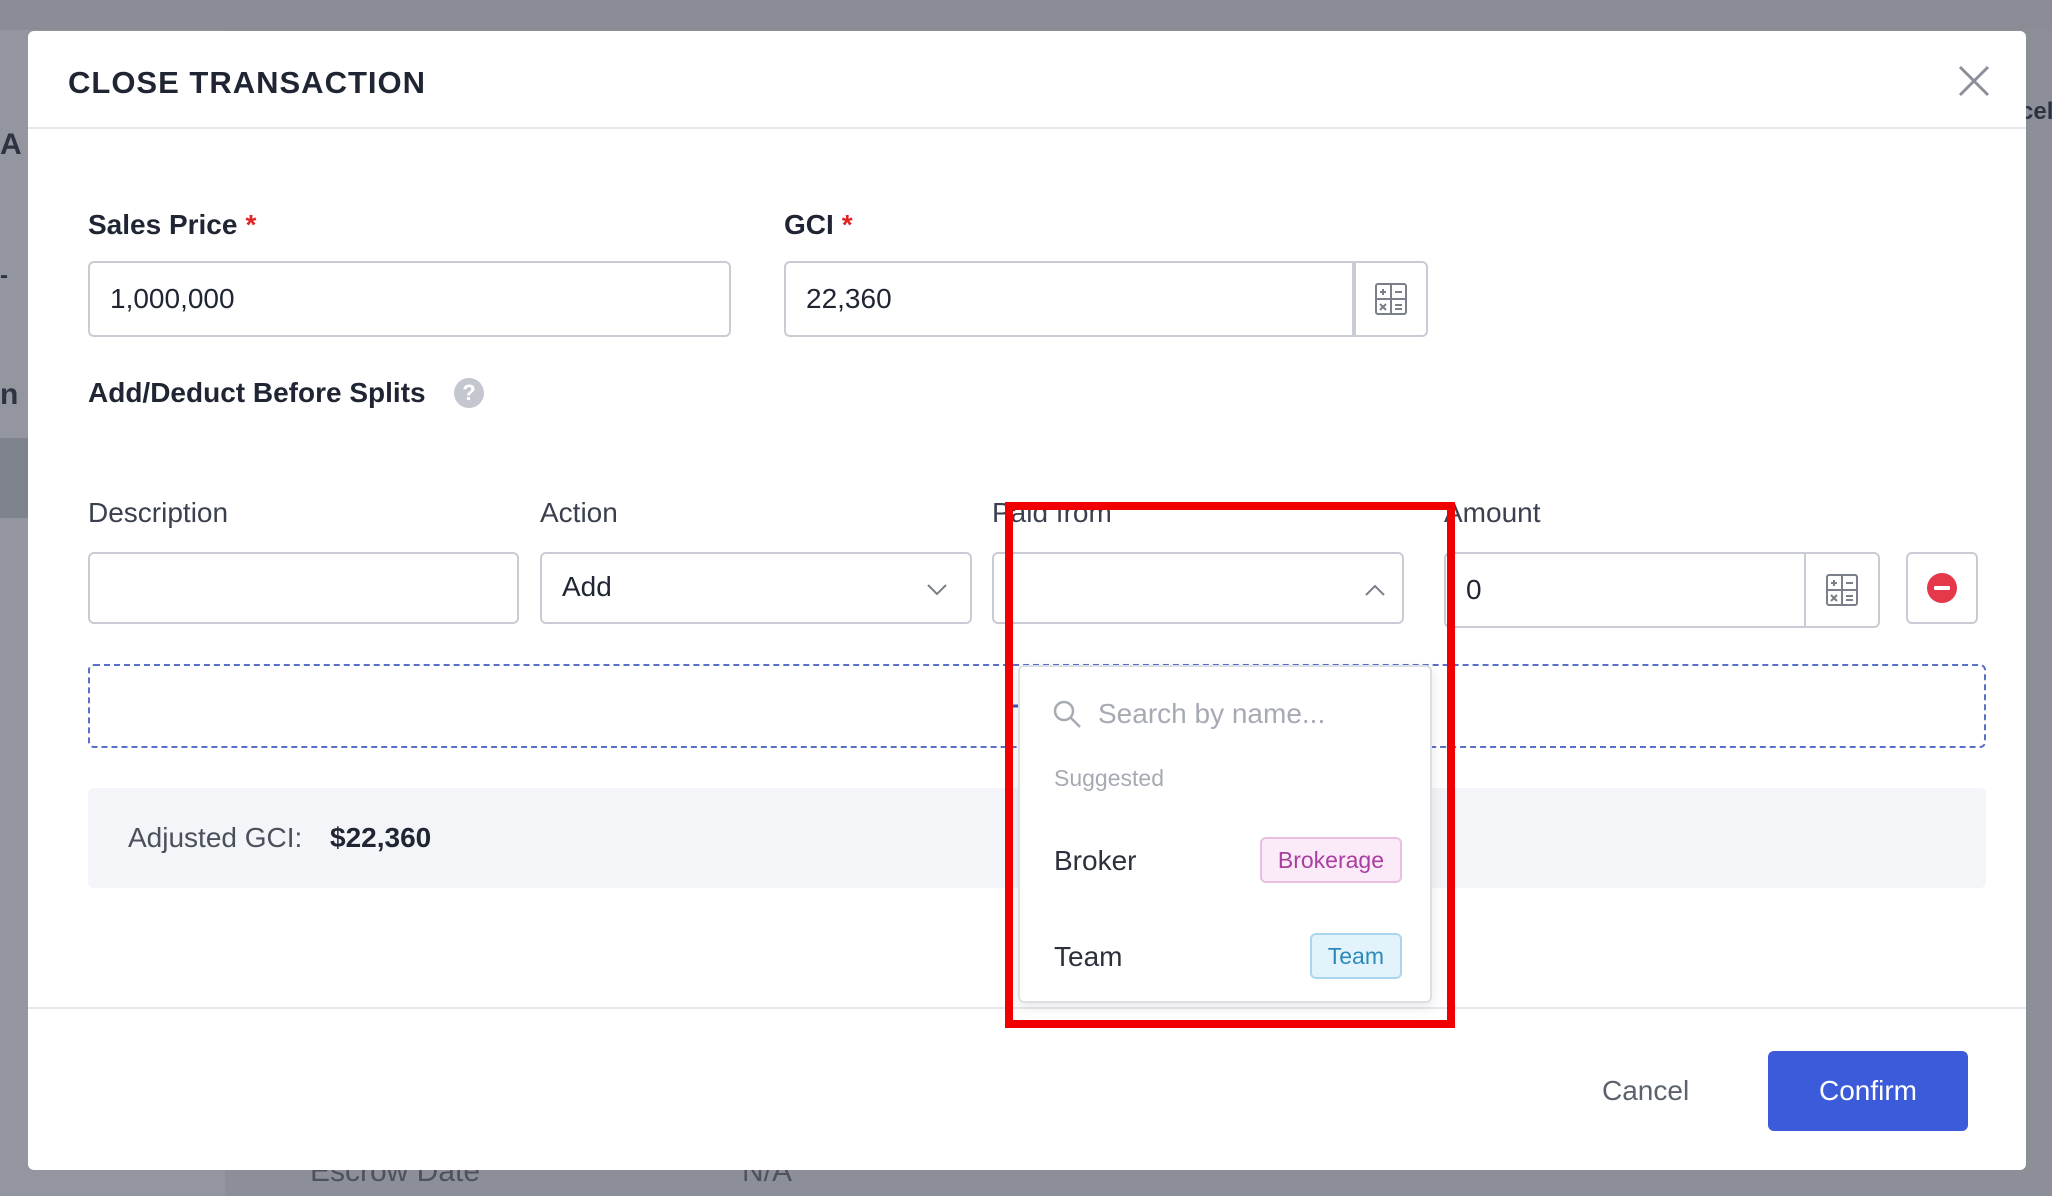 Image resolution: width=2052 pixels, height=1196 pixels. I want to click on adjusted-gci-label: Adjusted GCI:, so click(215, 837).